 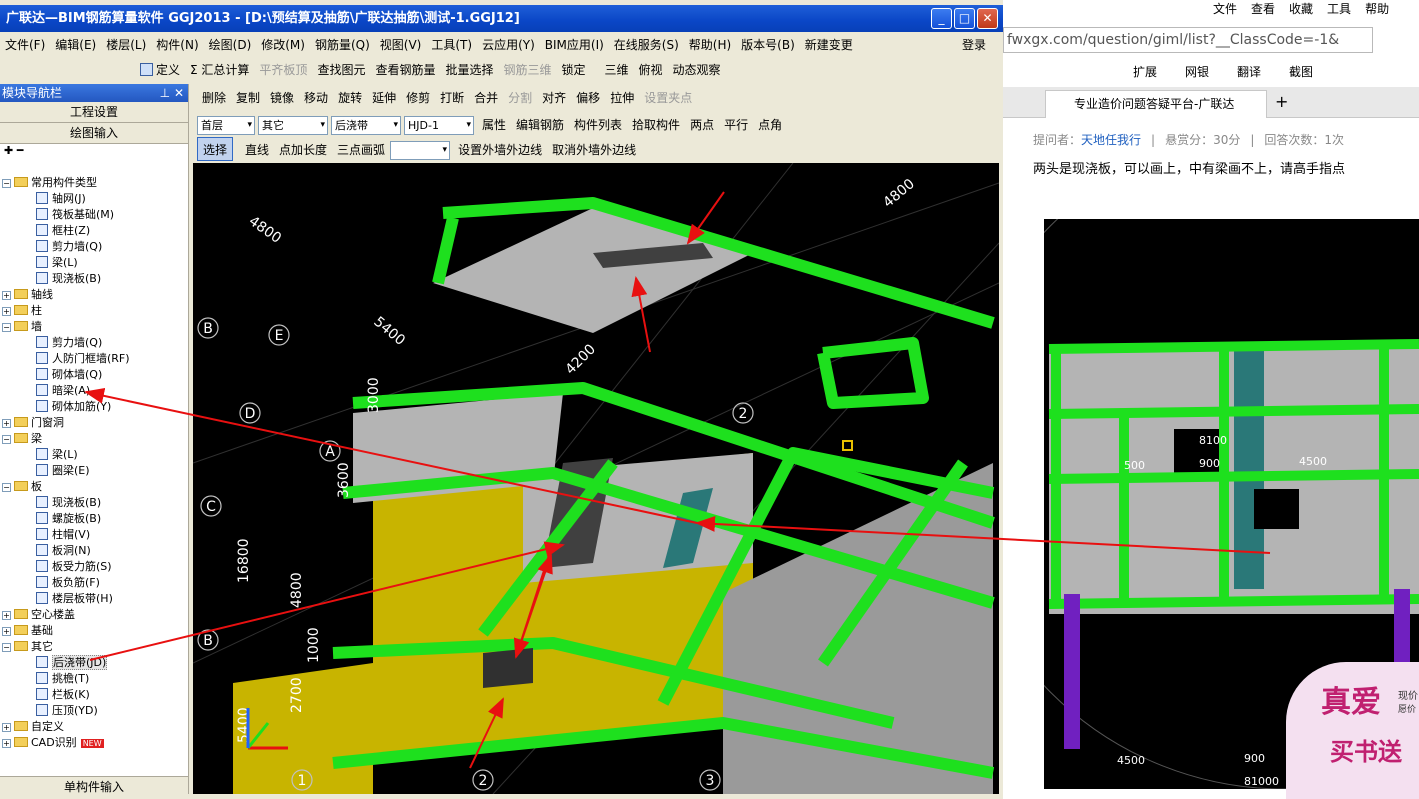 What do you see at coordinates (710, 45) in the screenshot?
I see `menu-help: 帮助(H)` at bounding box center [710, 45].